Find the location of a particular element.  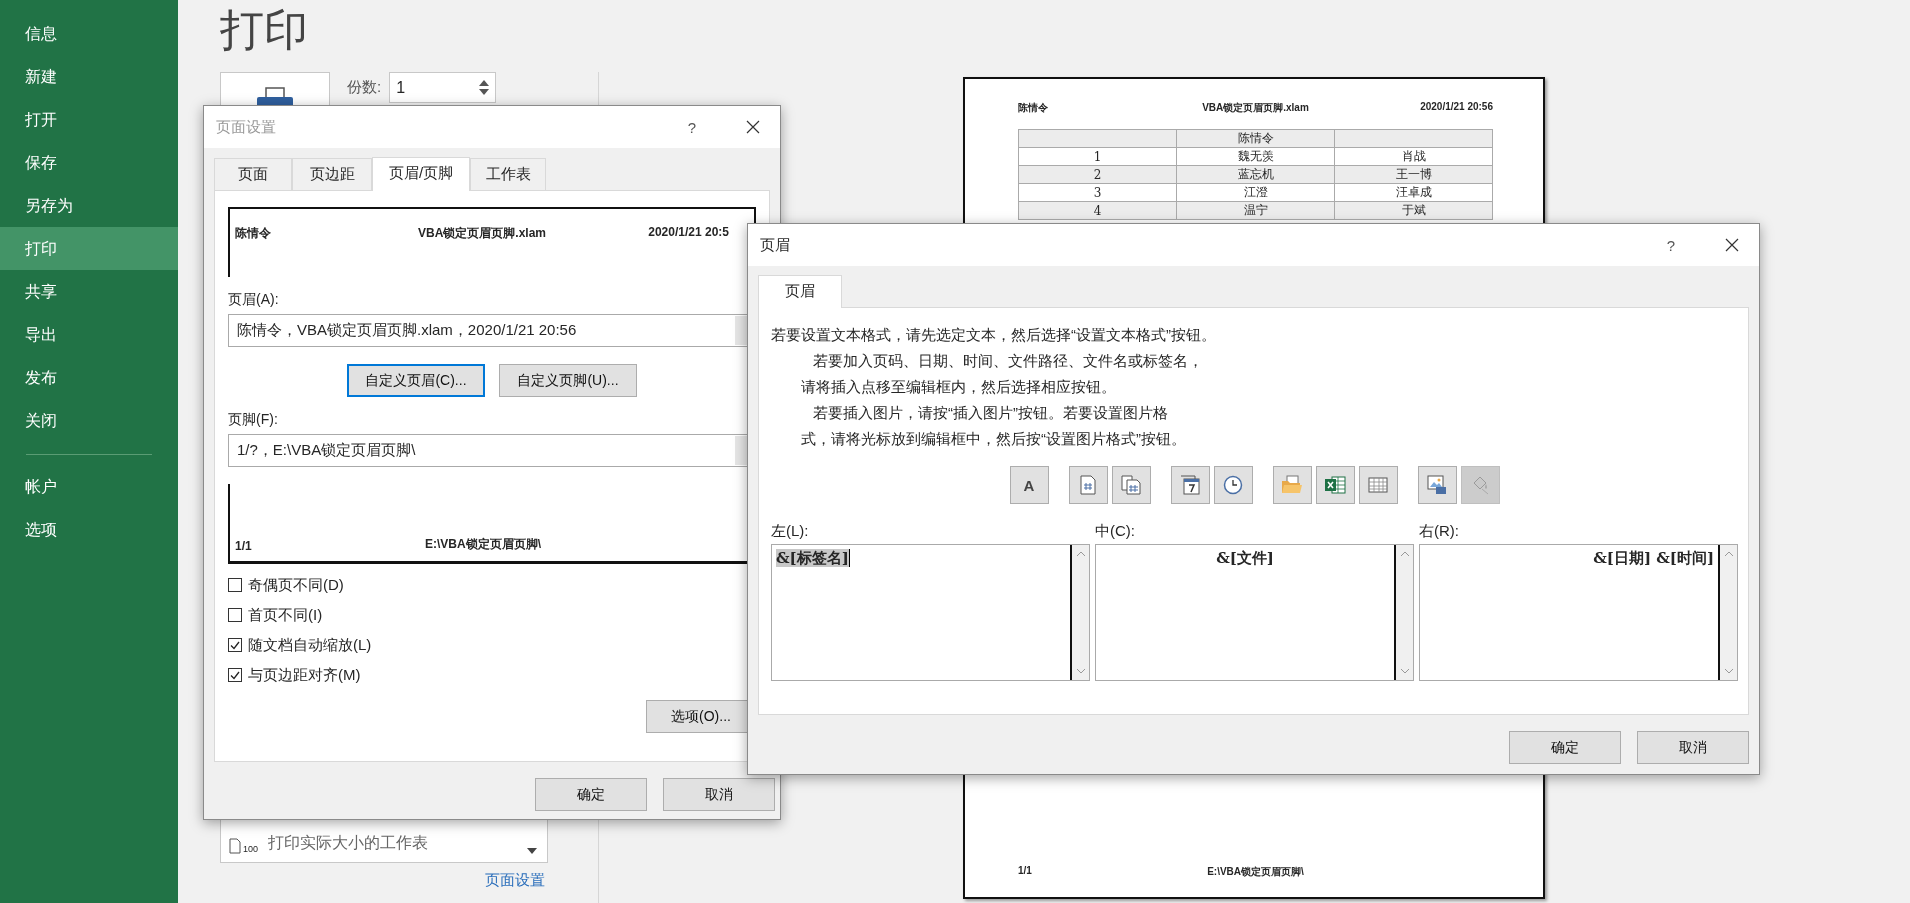

instruction-text: 若要插入图片，请按“插入图片”按钮。若要设置图片格 is located at coordinates (990, 413).